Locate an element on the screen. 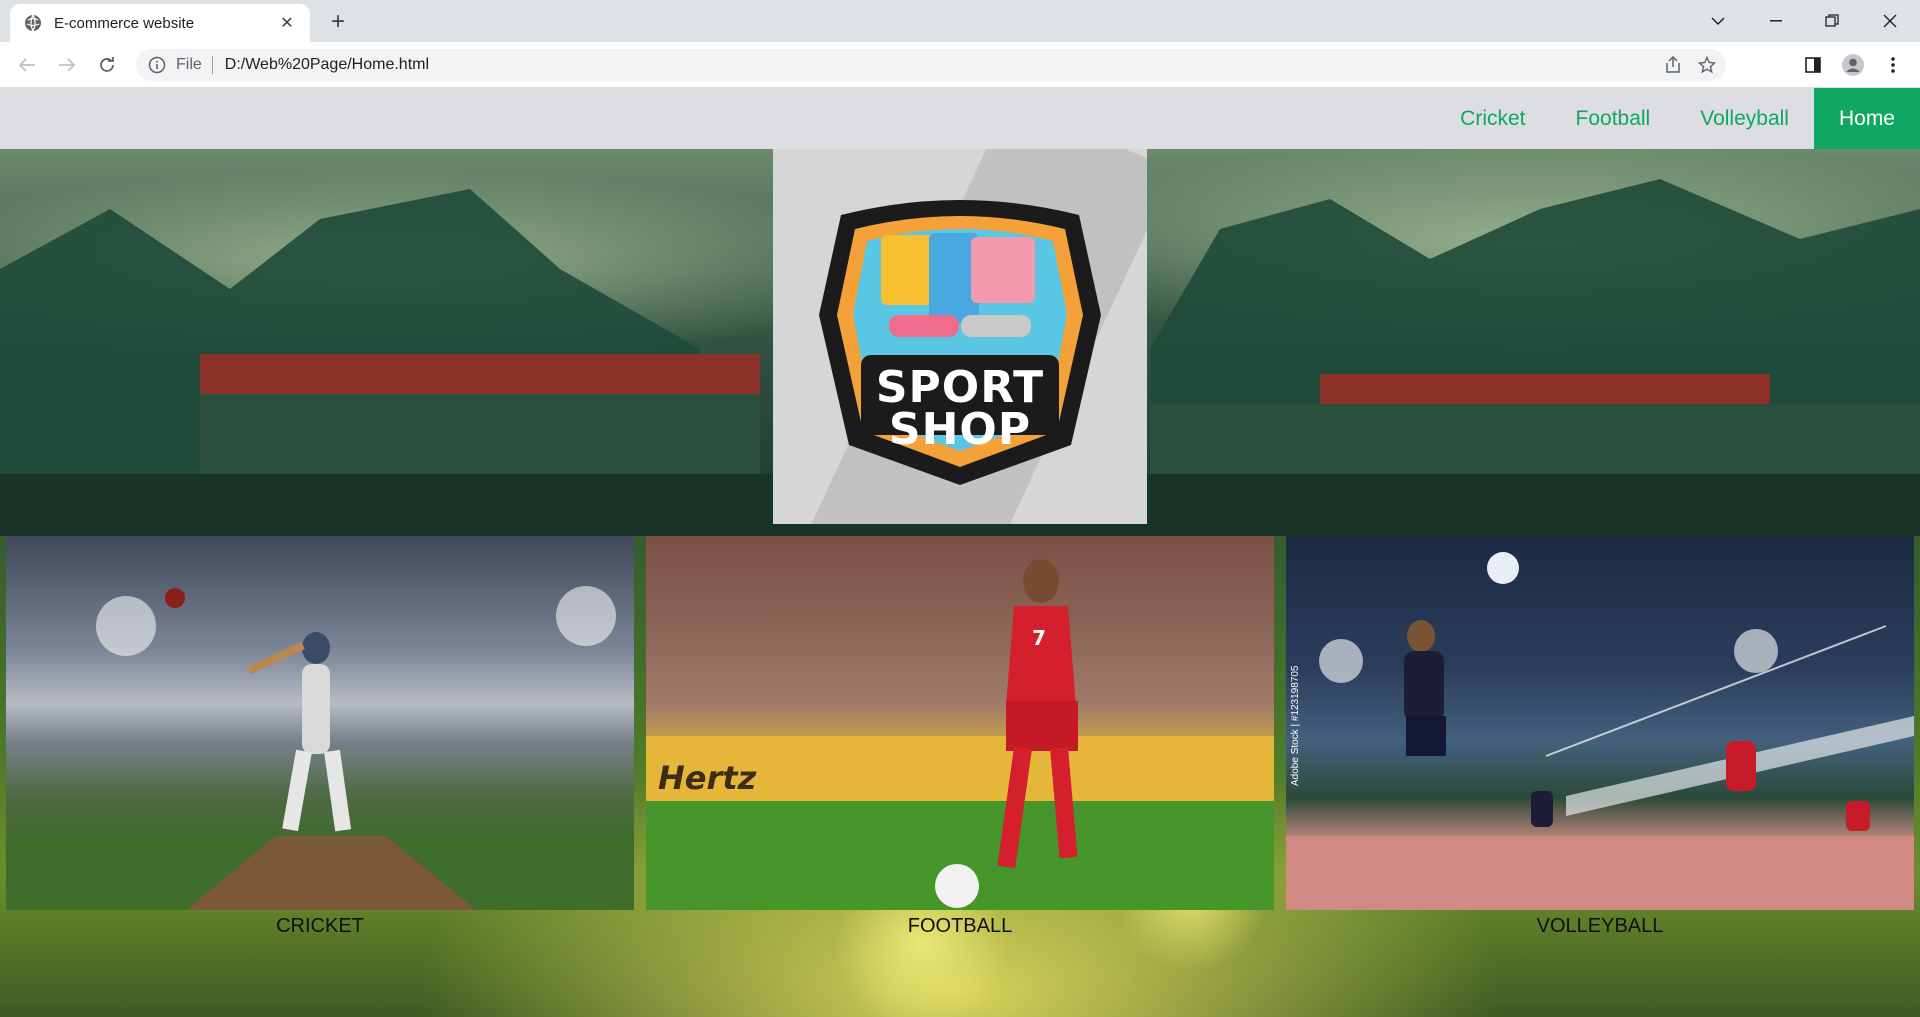 Image resolution: width=1920 pixels, height=1017 pixels. stock-watermark: Adobe Stock | #123198705 is located at coordinates (1295, 725).